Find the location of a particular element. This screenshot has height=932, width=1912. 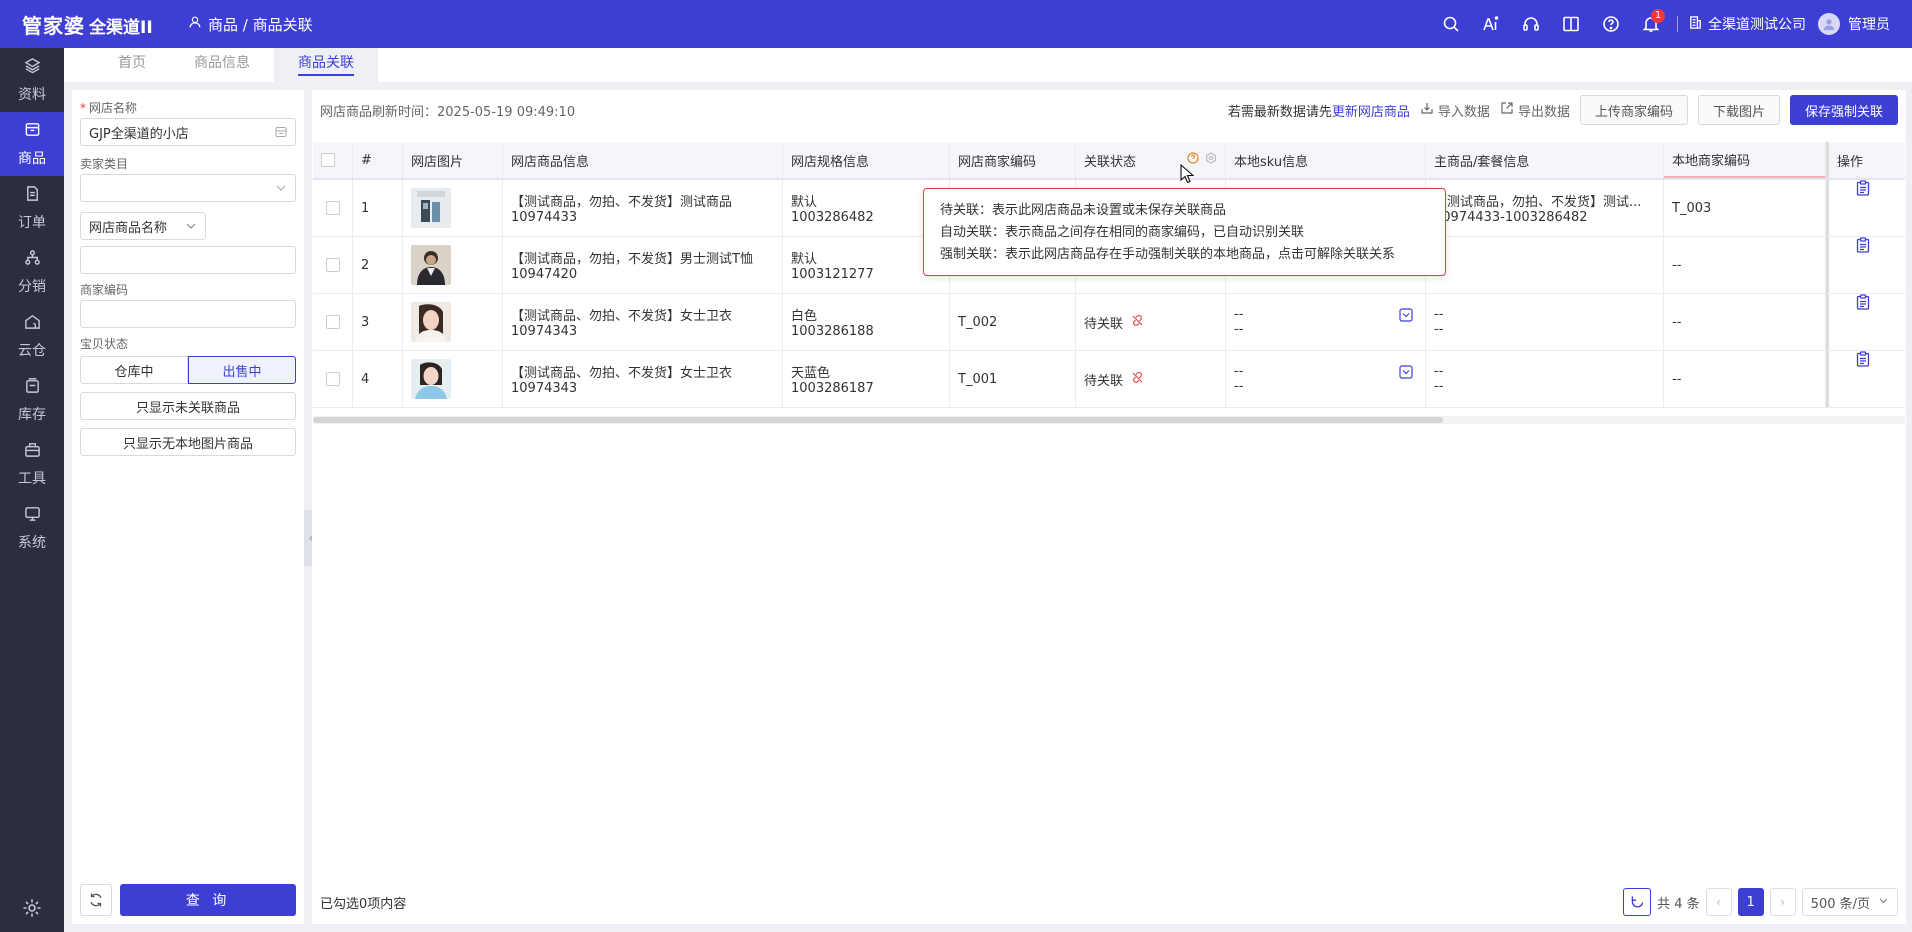

main-product-info: -- -- is located at coordinates (1545, 322).